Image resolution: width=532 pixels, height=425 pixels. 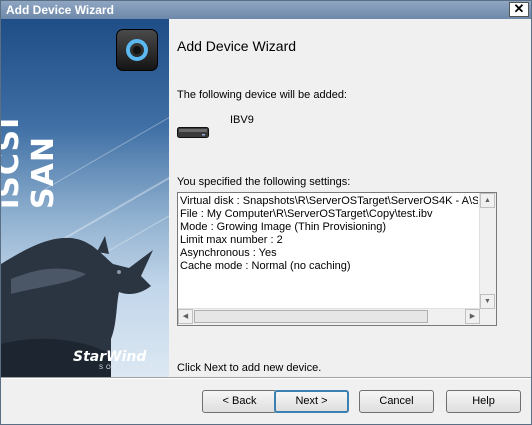 What do you see at coordinates (242, 120) in the screenshot?
I see `device-name: IBV9` at bounding box center [242, 120].